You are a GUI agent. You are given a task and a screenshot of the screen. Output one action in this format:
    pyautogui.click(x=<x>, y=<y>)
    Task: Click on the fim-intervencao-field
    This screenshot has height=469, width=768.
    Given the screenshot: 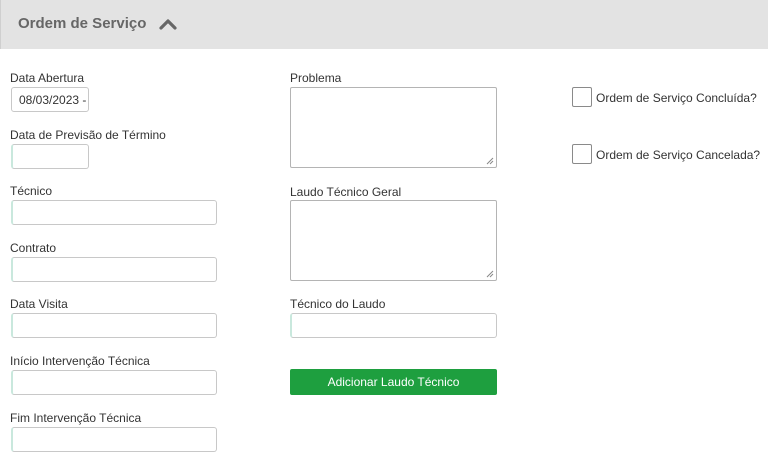 What is the action you would take?
    pyautogui.click(x=114, y=439)
    